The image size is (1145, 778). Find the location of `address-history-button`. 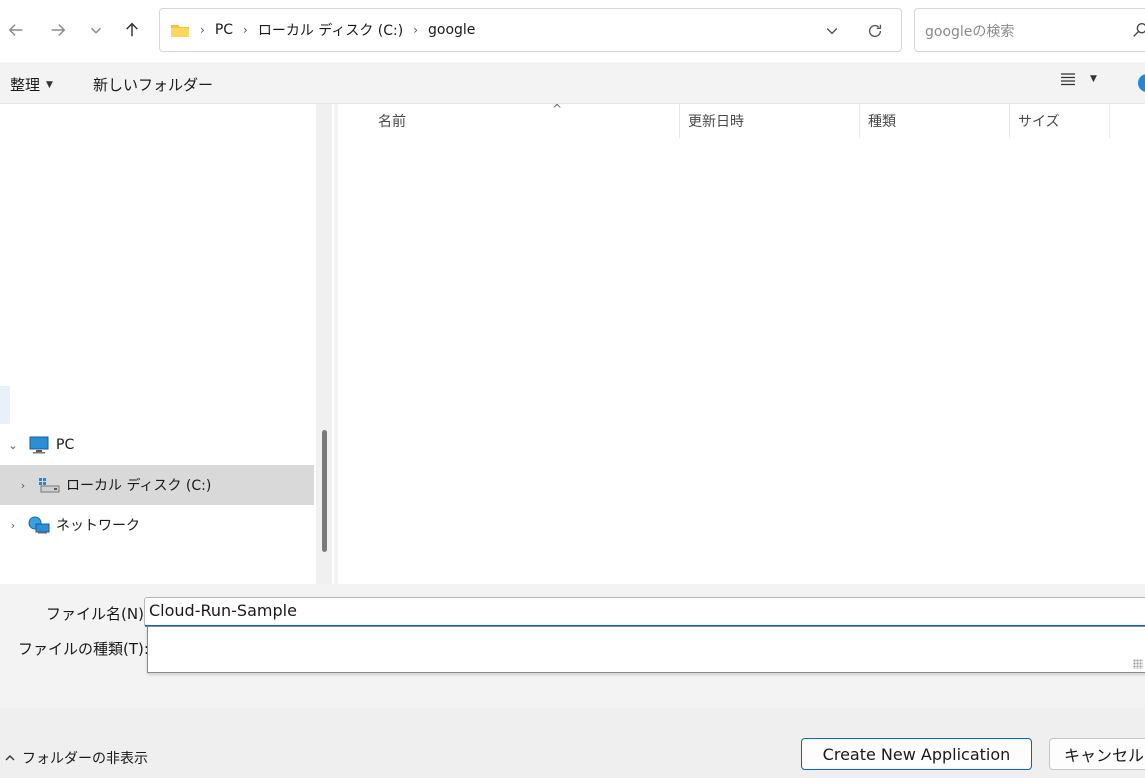

address-history-button is located at coordinates (832, 31).